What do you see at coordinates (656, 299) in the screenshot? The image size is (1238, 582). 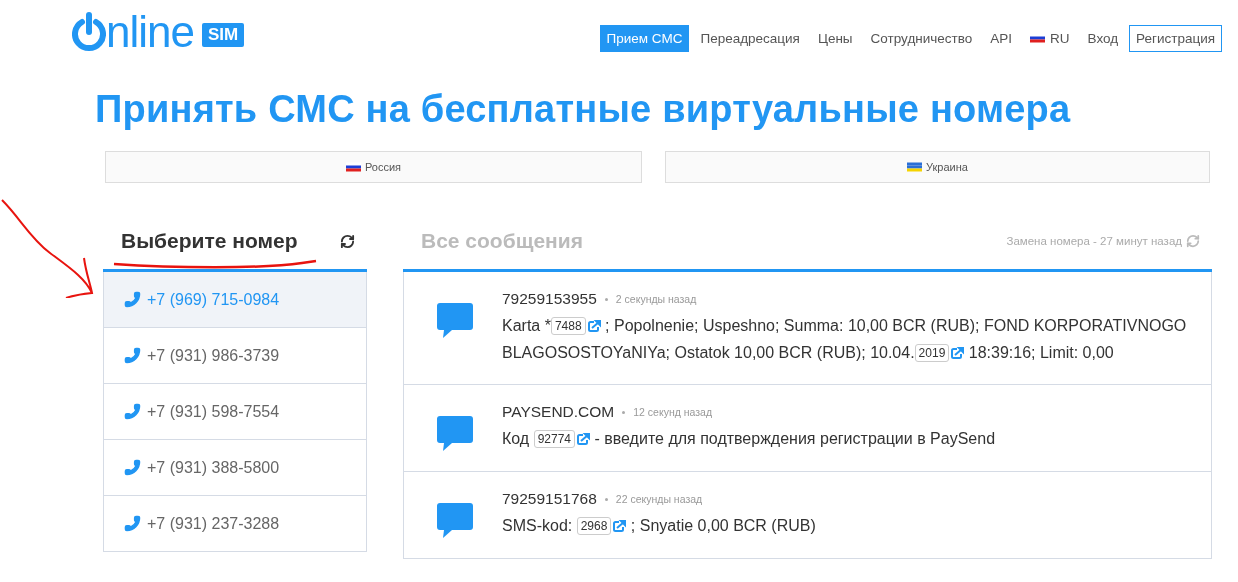 I see `message-time: 2 секунды назад` at bounding box center [656, 299].